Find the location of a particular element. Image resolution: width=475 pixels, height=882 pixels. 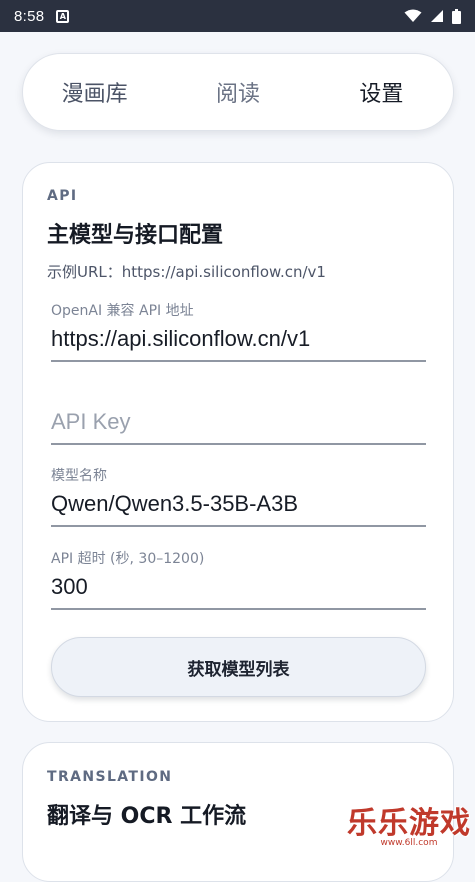

translation-card-title: 翻译与 OCR 工作流 is located at coordinates (147, 816).